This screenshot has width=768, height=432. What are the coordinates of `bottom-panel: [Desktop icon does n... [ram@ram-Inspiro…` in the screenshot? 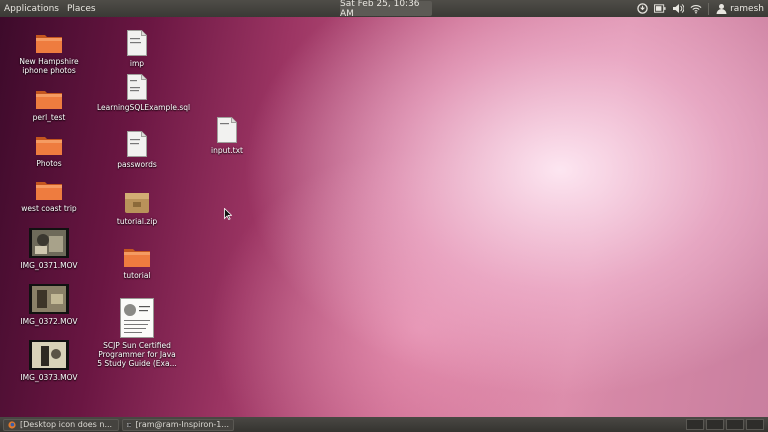 It's located at (384, 424).